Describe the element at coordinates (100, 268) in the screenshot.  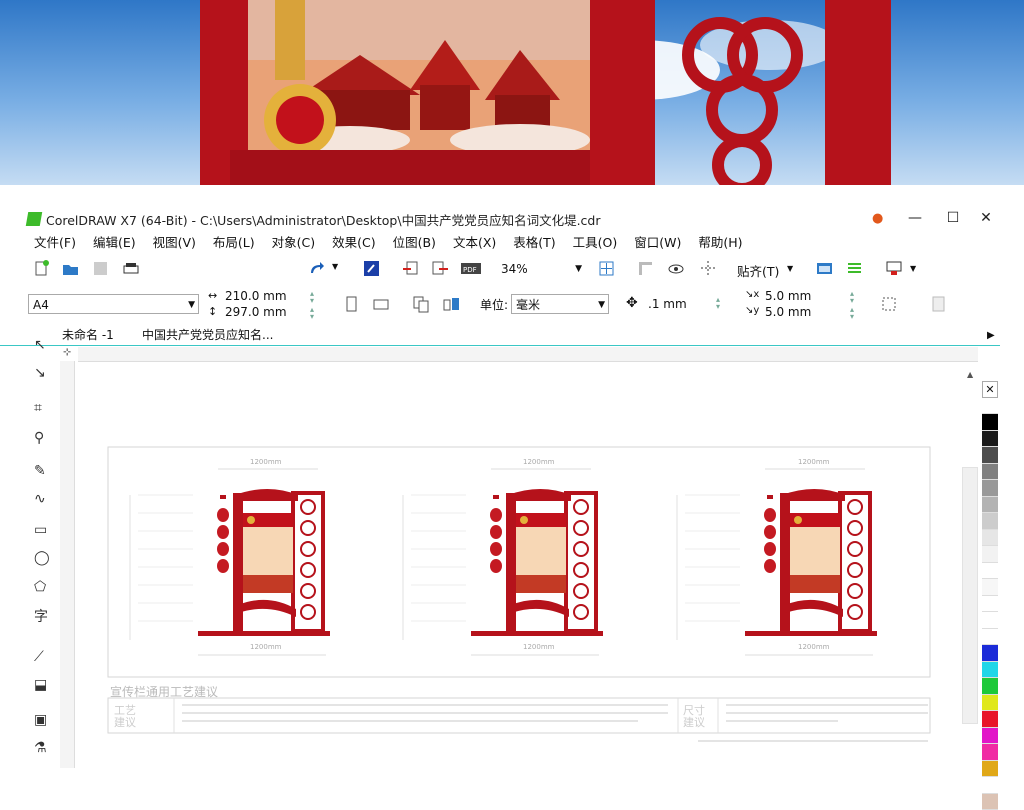
I see `save-icon` at that location.